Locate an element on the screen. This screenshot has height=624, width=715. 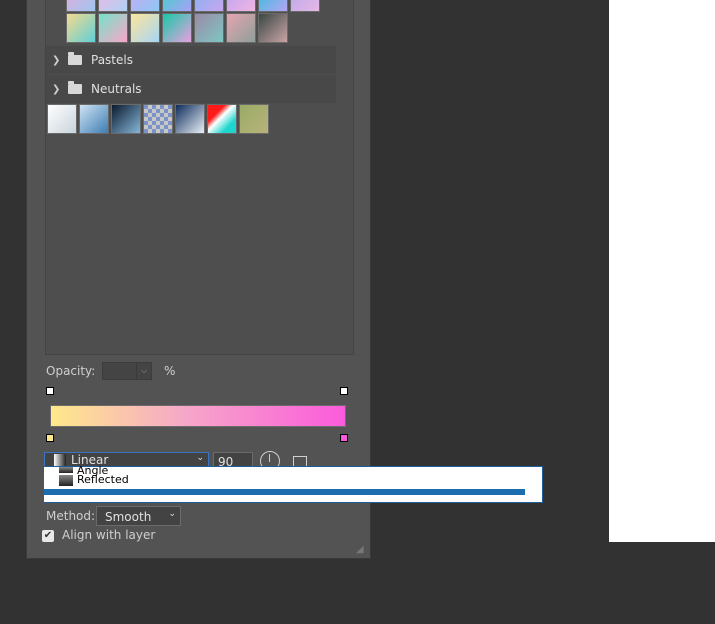
chevron-down-icon: ⌵ is located at coordinates (143, 371).